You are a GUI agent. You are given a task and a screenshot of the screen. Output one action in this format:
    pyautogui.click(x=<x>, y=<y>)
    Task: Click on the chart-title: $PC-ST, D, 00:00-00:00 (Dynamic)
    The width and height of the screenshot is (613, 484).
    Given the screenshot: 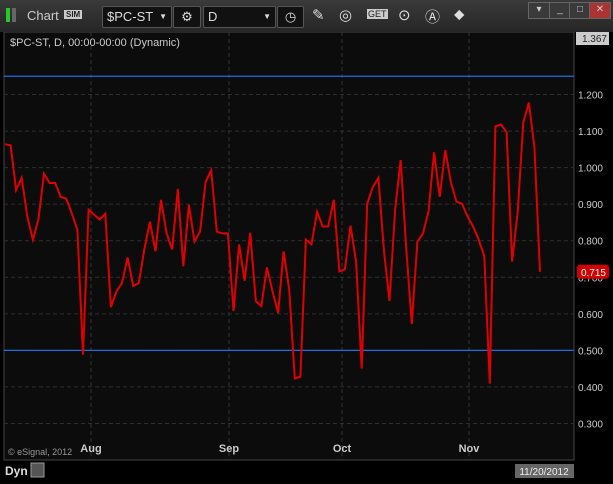 What is the action you would take?
    pyautogui.click(x=95, y=43)
    